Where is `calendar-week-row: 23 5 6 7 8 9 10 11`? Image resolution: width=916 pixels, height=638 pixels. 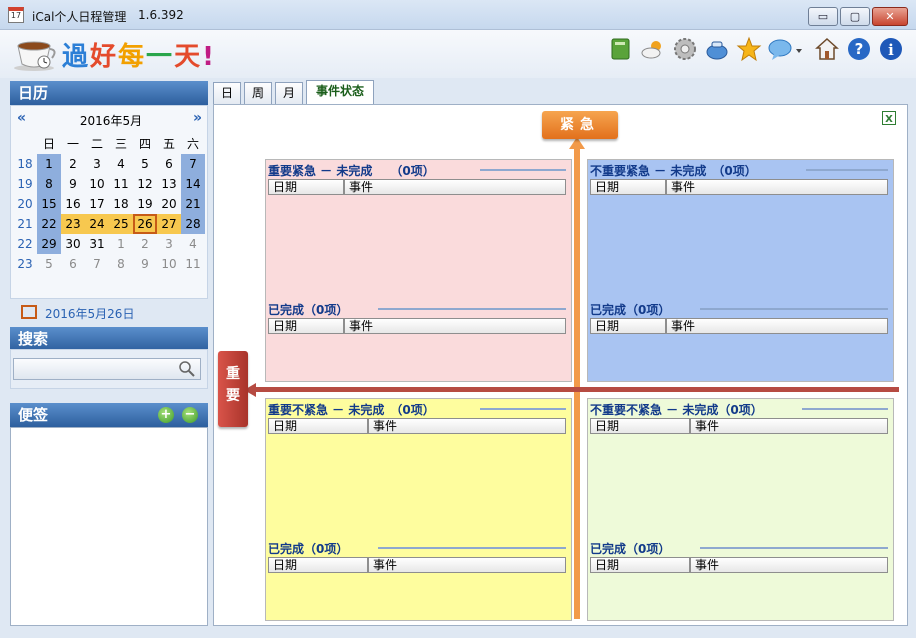
calendar-week-row: 23 5 6 7 8 9 10 11 is located at coordinates (109, 264).